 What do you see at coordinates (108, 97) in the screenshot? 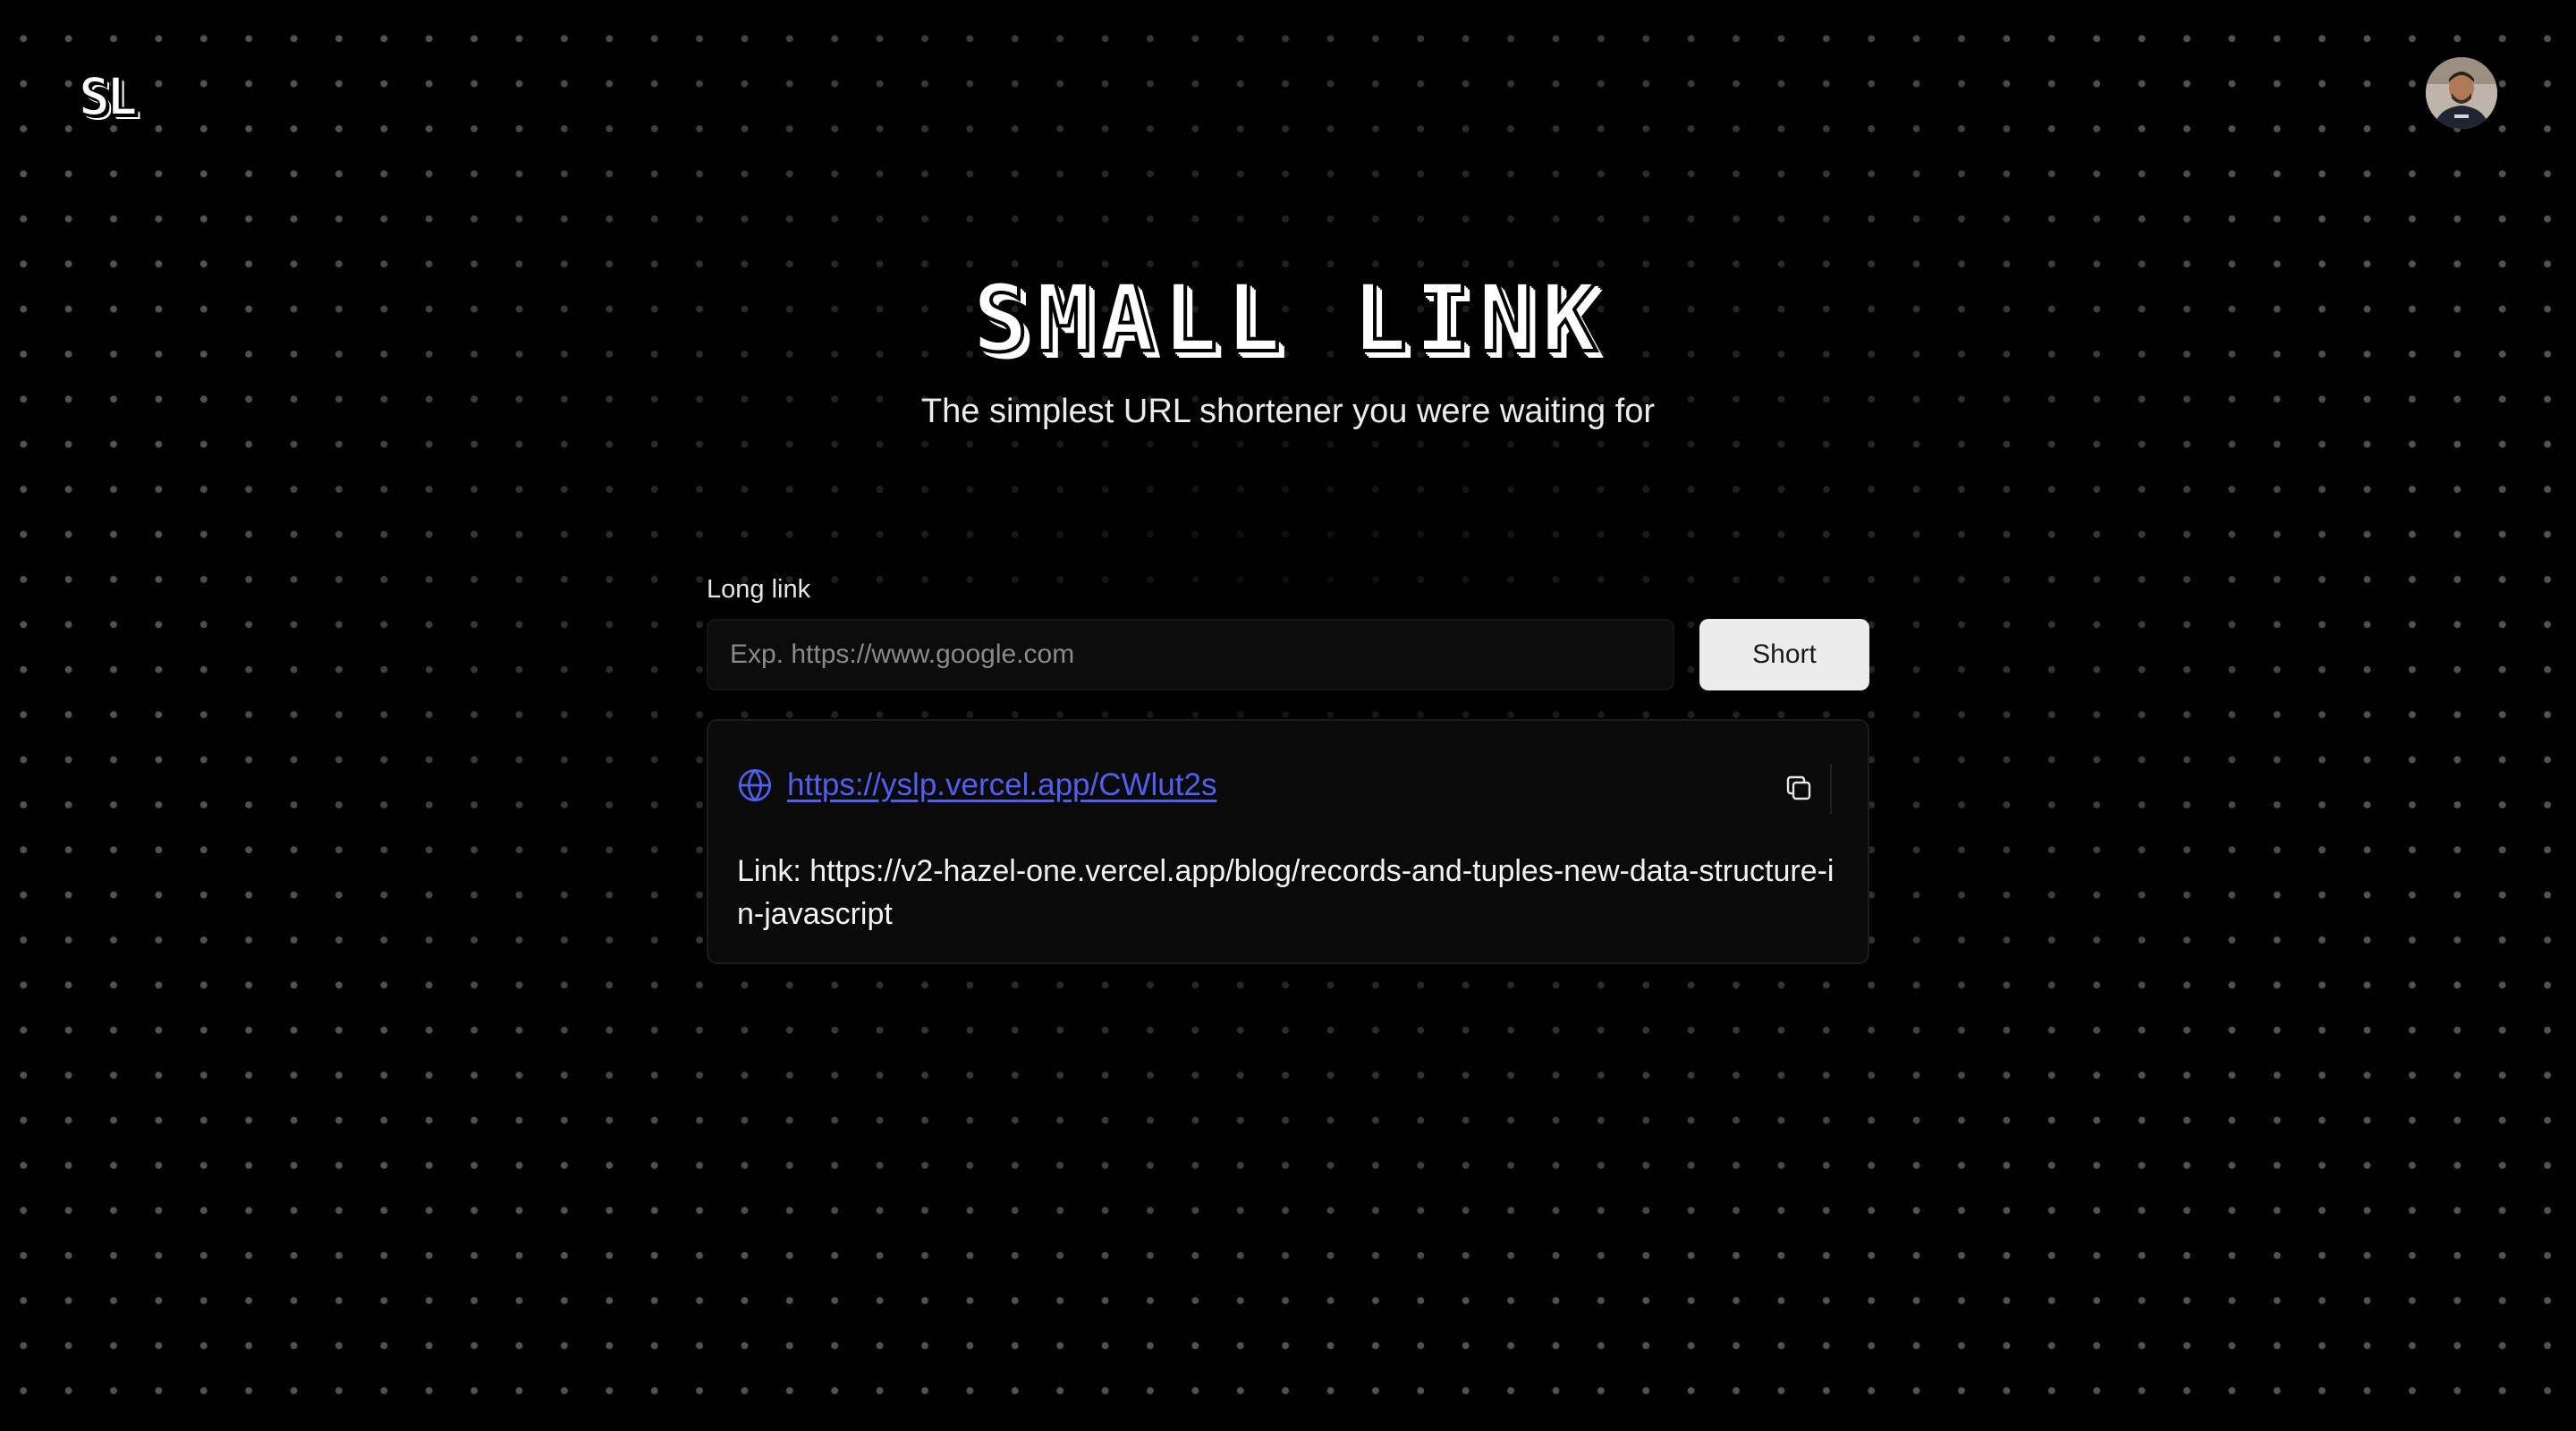
I see `logo-text: SL` at bounding box center [108, 97].